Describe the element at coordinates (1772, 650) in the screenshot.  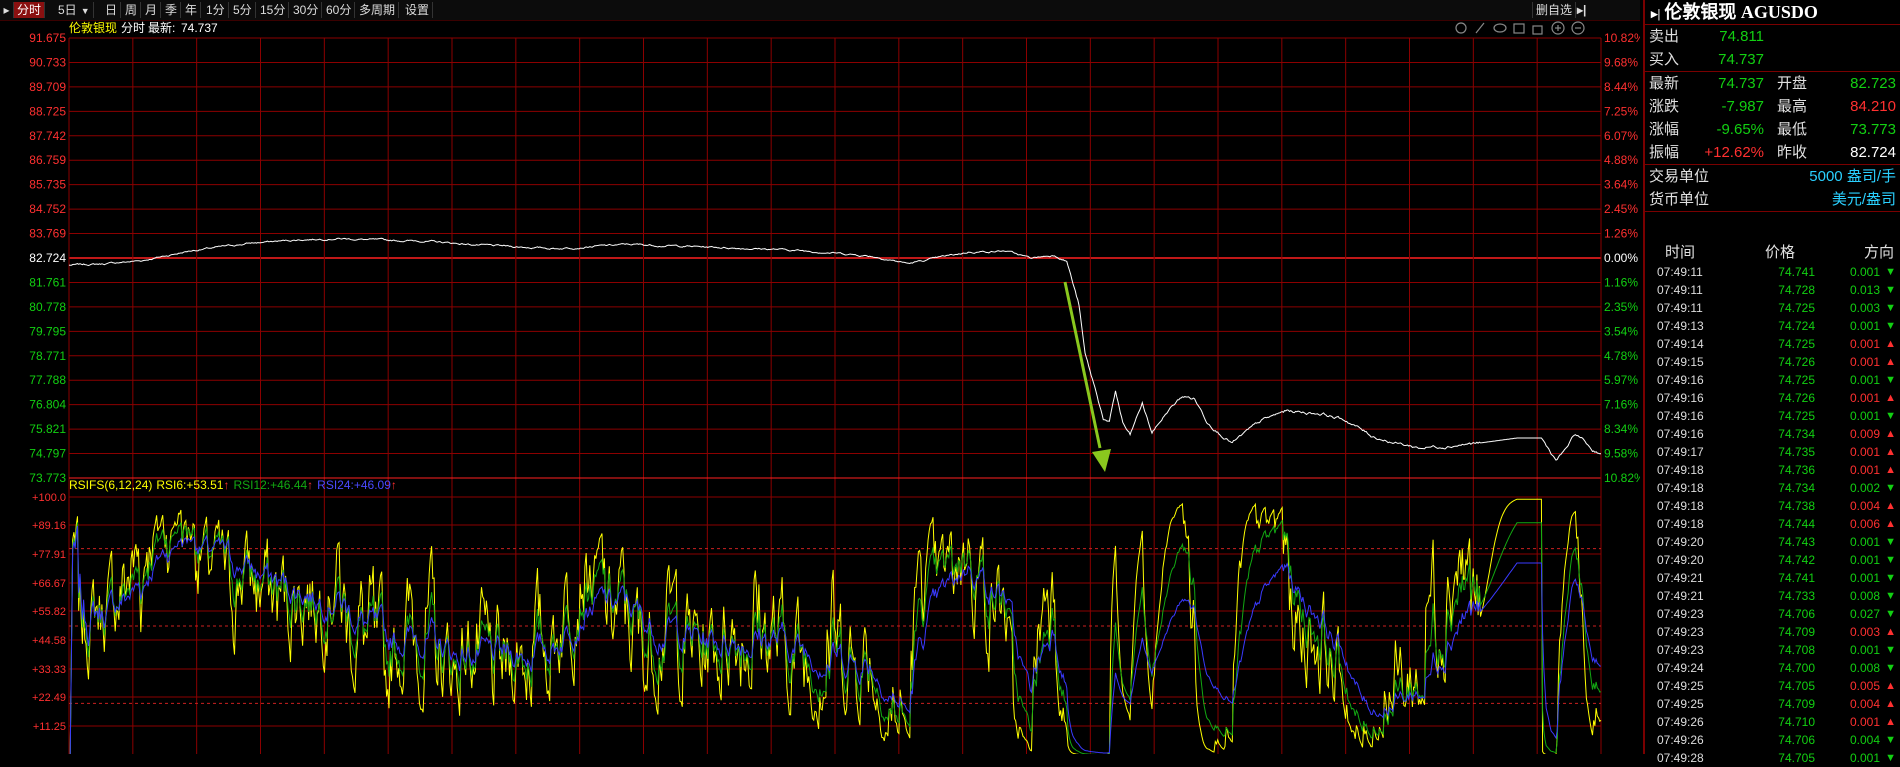
I see `trade-row: 07:49:23 74.708 0.001 ▼` at that location.